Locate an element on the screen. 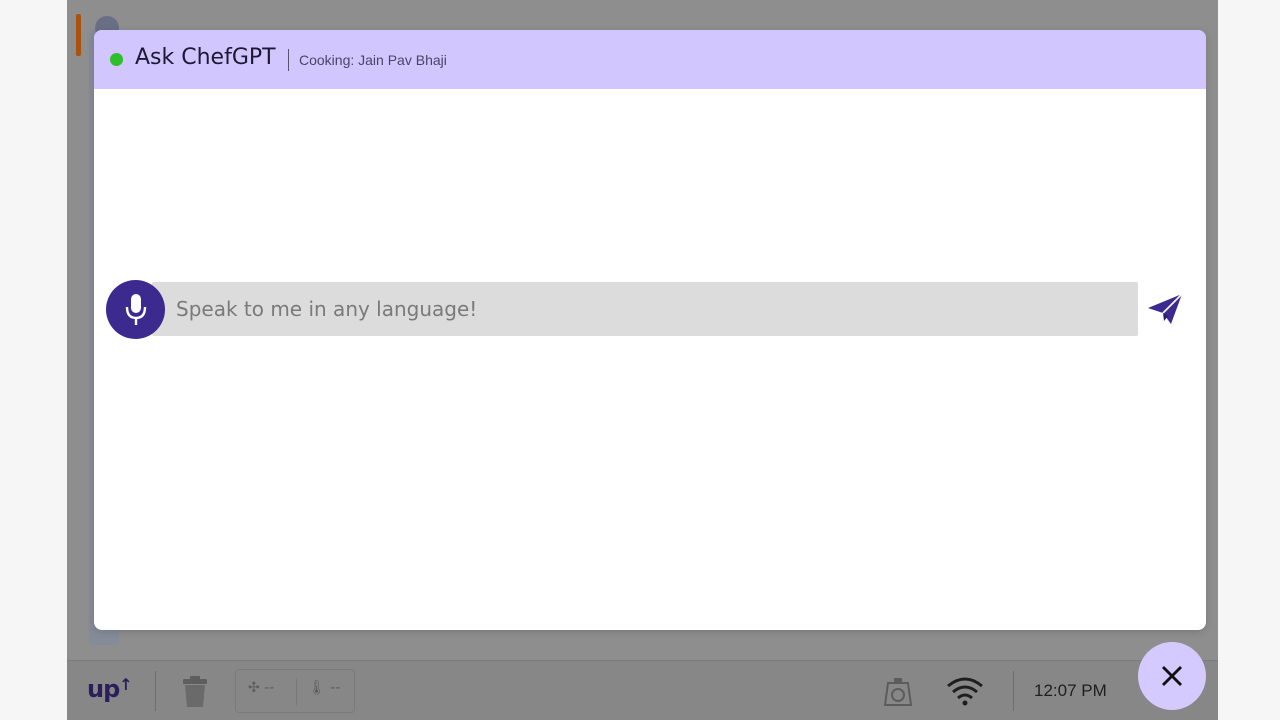 The height and width of the screenshot is (720, 1280). thermometer-icon: 🌡︎ is located at coordinates (317, 688).